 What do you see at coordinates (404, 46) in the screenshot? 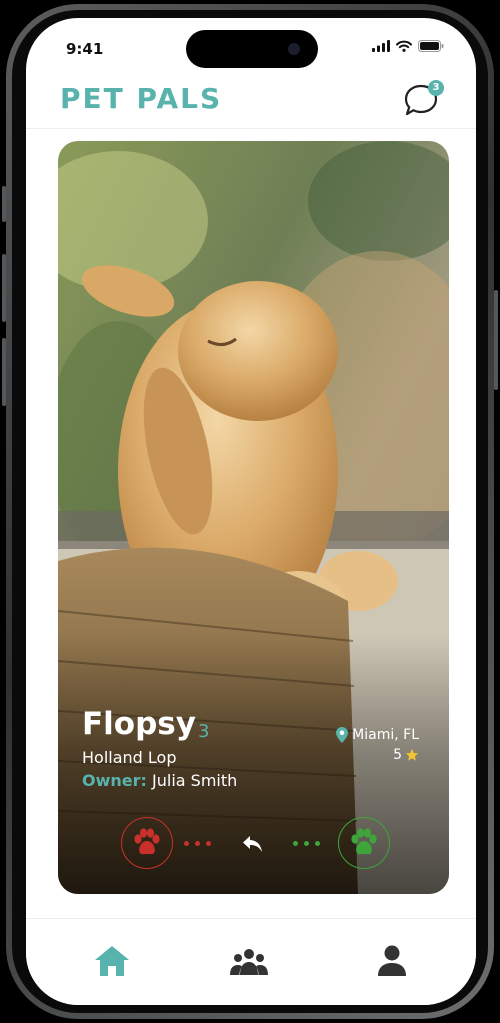
I see `wifi-icon` at bounding box center [404, 46].